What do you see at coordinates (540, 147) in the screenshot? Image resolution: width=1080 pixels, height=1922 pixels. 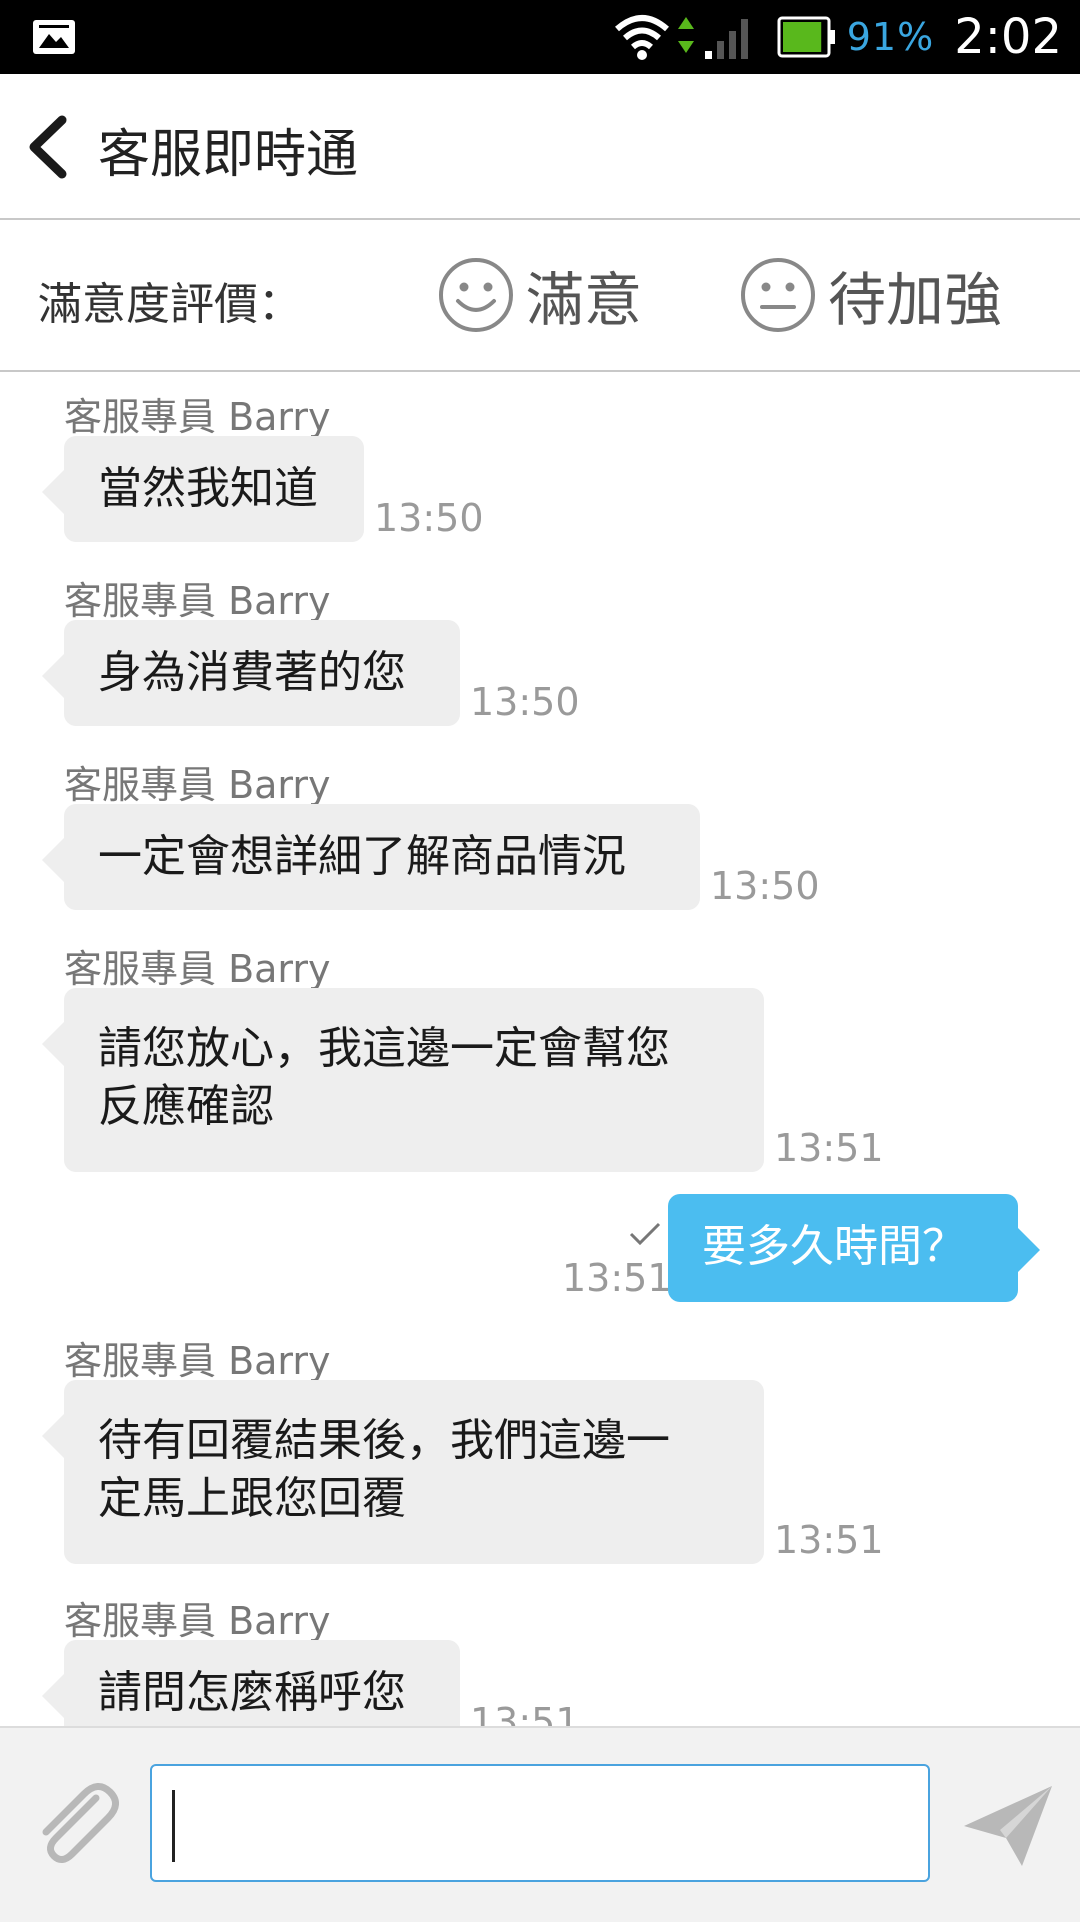 I see `app-header: 客服即時通` at bounding box center [540, 147].